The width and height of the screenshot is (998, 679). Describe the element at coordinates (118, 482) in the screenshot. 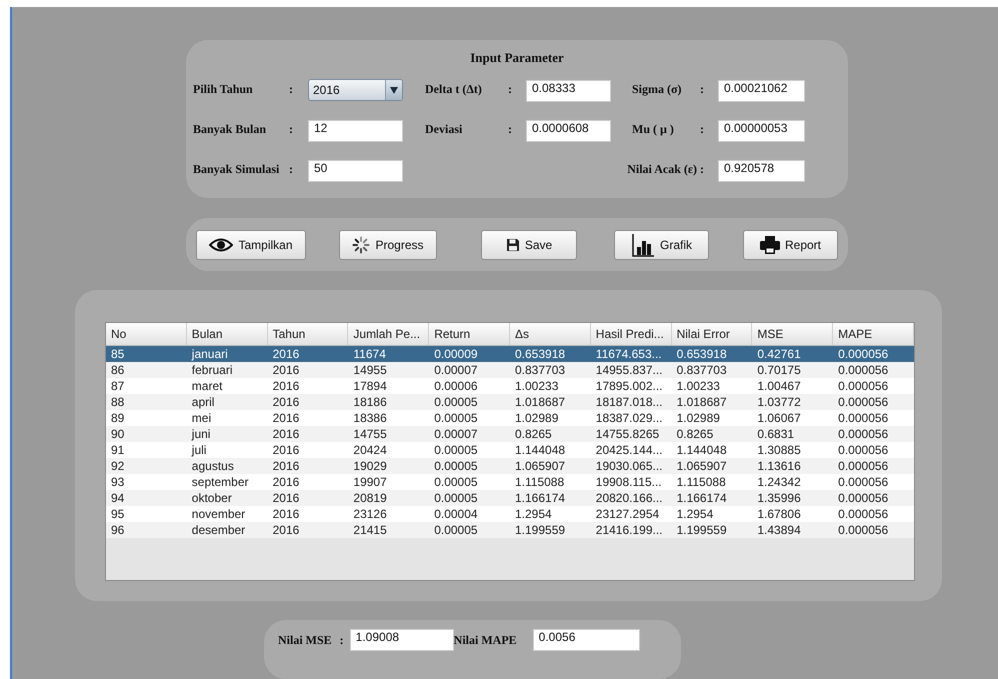

I see `table-cell-text: 93` at that location.